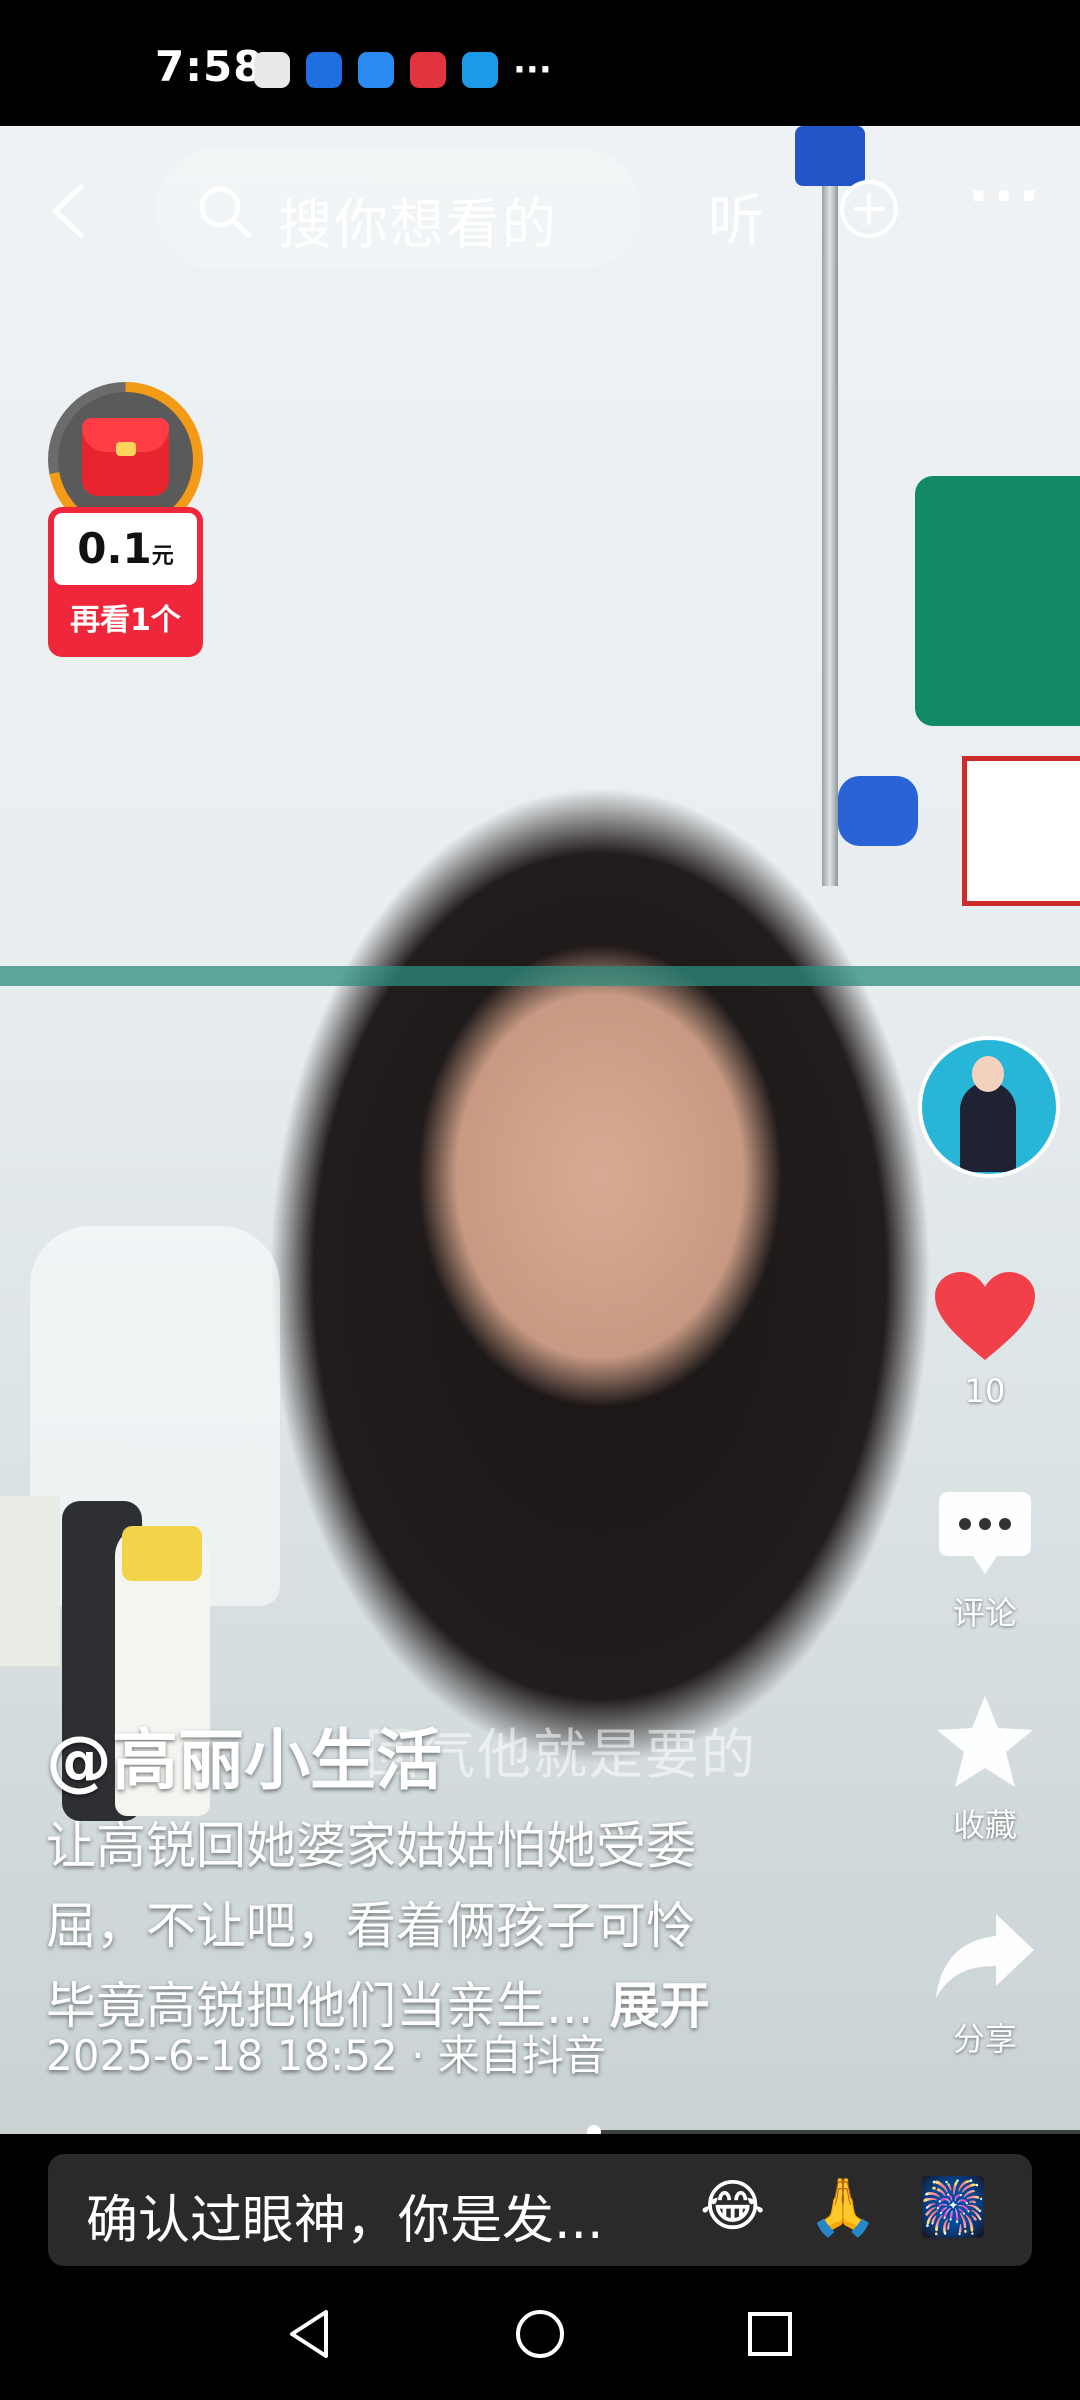 This screenshot has width=1080, height=2400. Describe the element at coordinates (985, 1741) in the screenshot. I see `star-icon` at that location.